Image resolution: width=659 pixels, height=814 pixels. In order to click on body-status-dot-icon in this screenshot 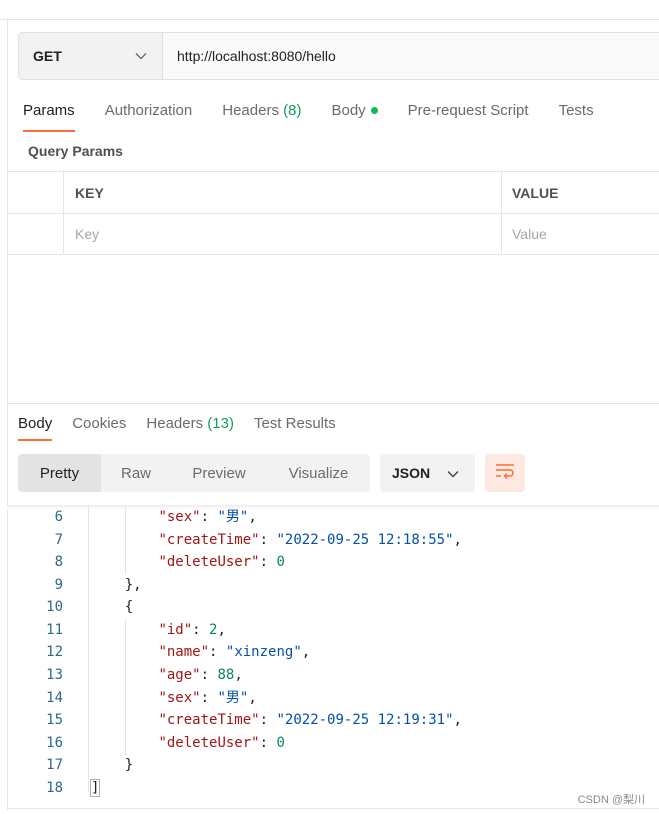, I will do `click(374, 110)`.